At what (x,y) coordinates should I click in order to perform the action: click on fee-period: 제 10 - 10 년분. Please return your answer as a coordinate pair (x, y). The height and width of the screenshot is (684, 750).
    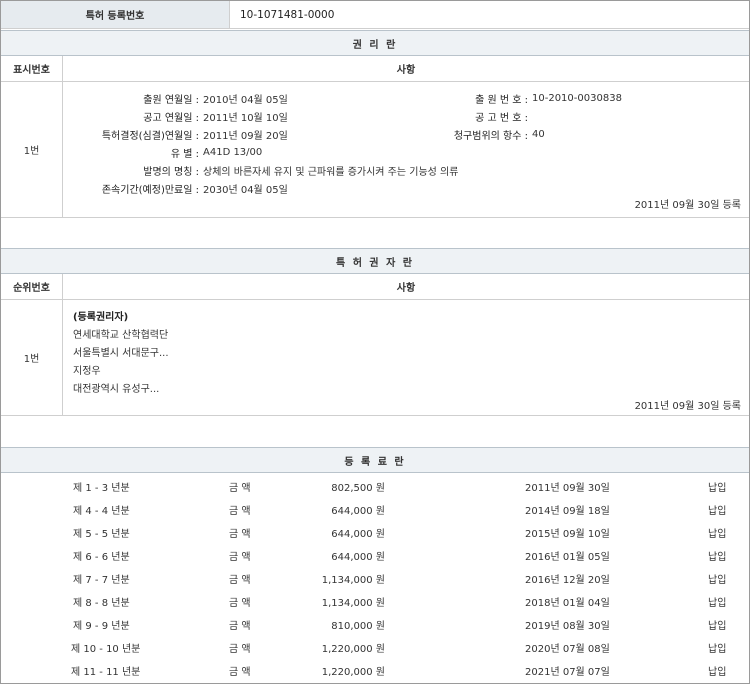
    Looking at the image, I should click on (106, 649).